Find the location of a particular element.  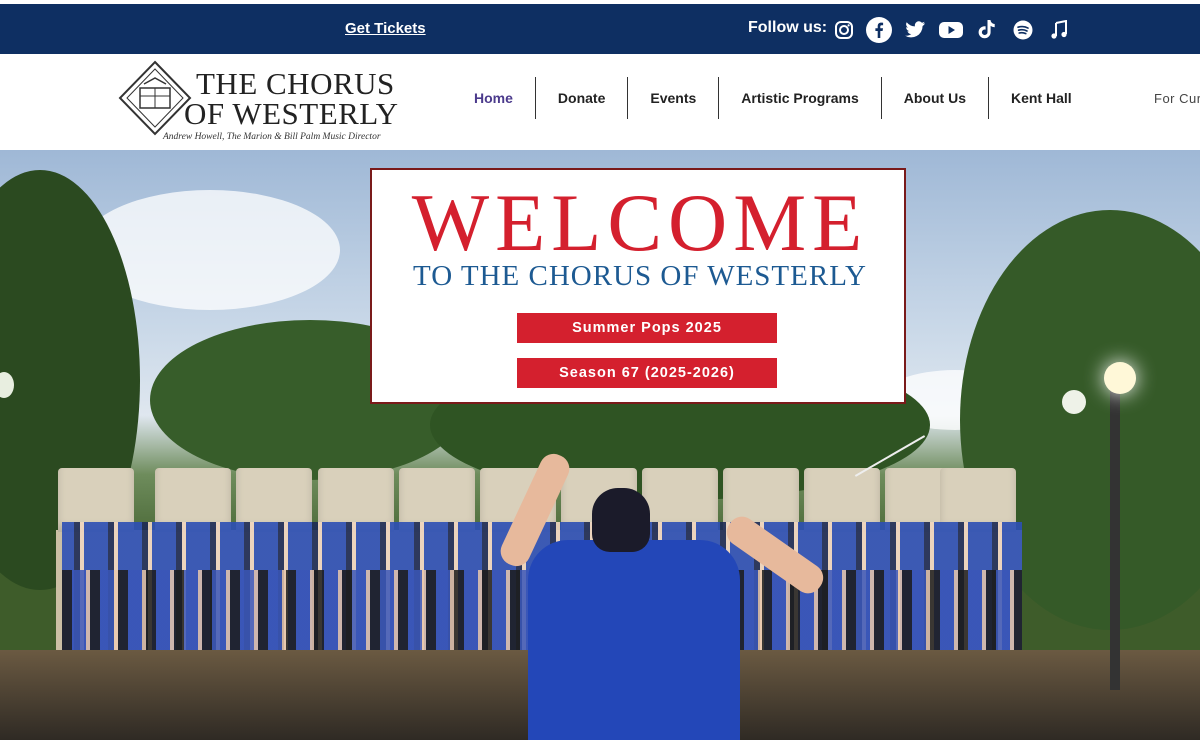

instagram-icon is located at coordinates (844, 30).